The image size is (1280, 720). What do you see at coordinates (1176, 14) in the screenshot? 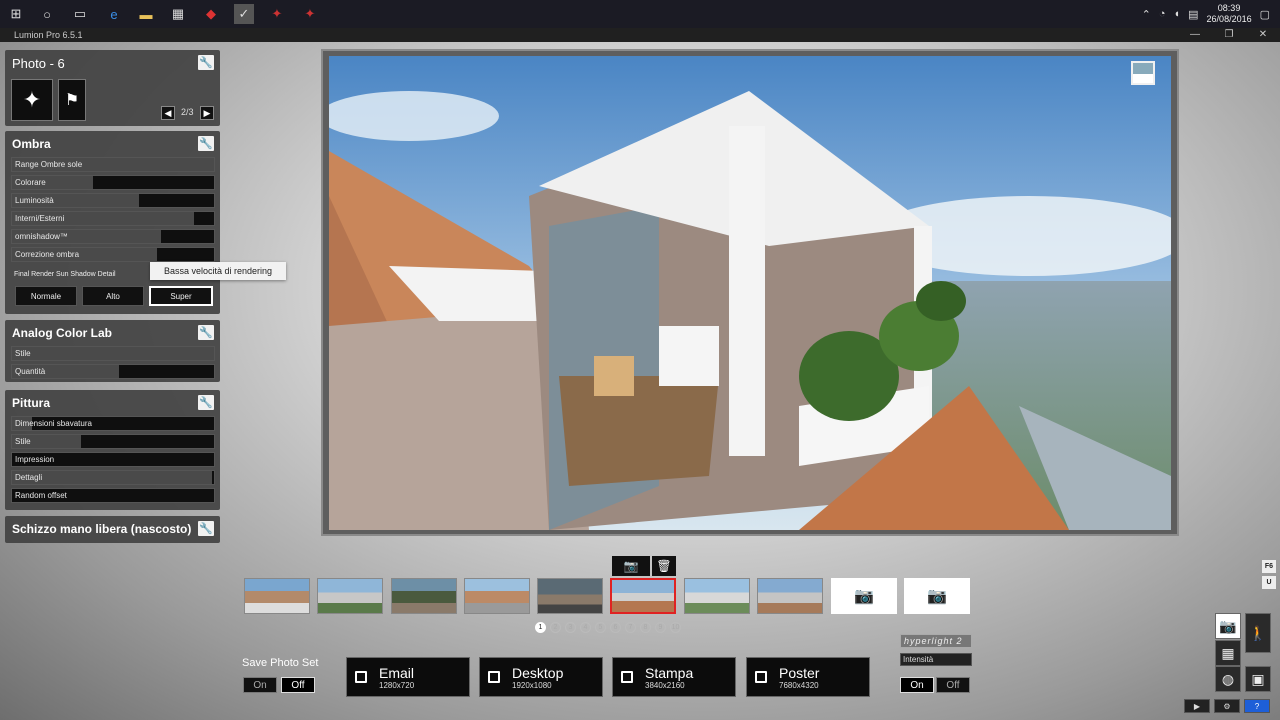
I see `volume-icon: ◖` at bounding box center [1176, 14].